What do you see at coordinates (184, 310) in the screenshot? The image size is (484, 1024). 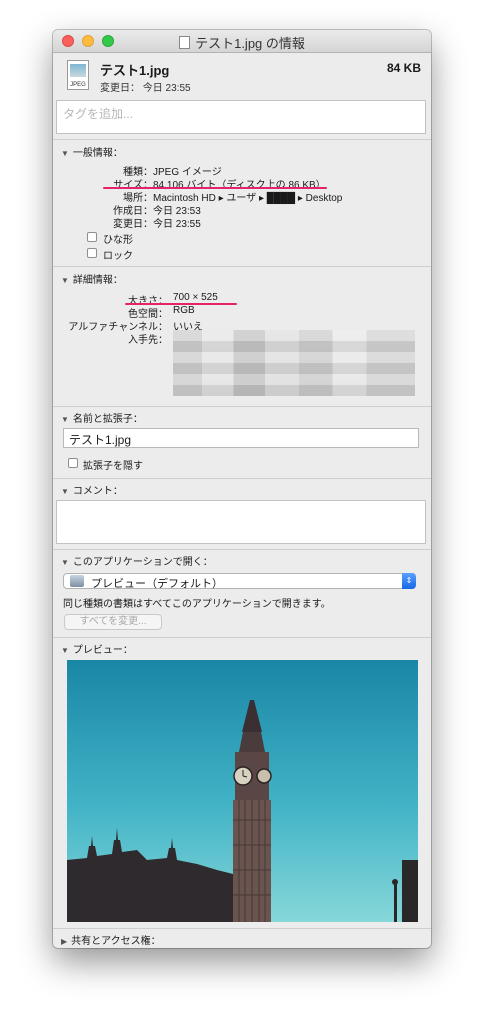 I see `color-space-value: RGB` at bounding box center [184, 310].